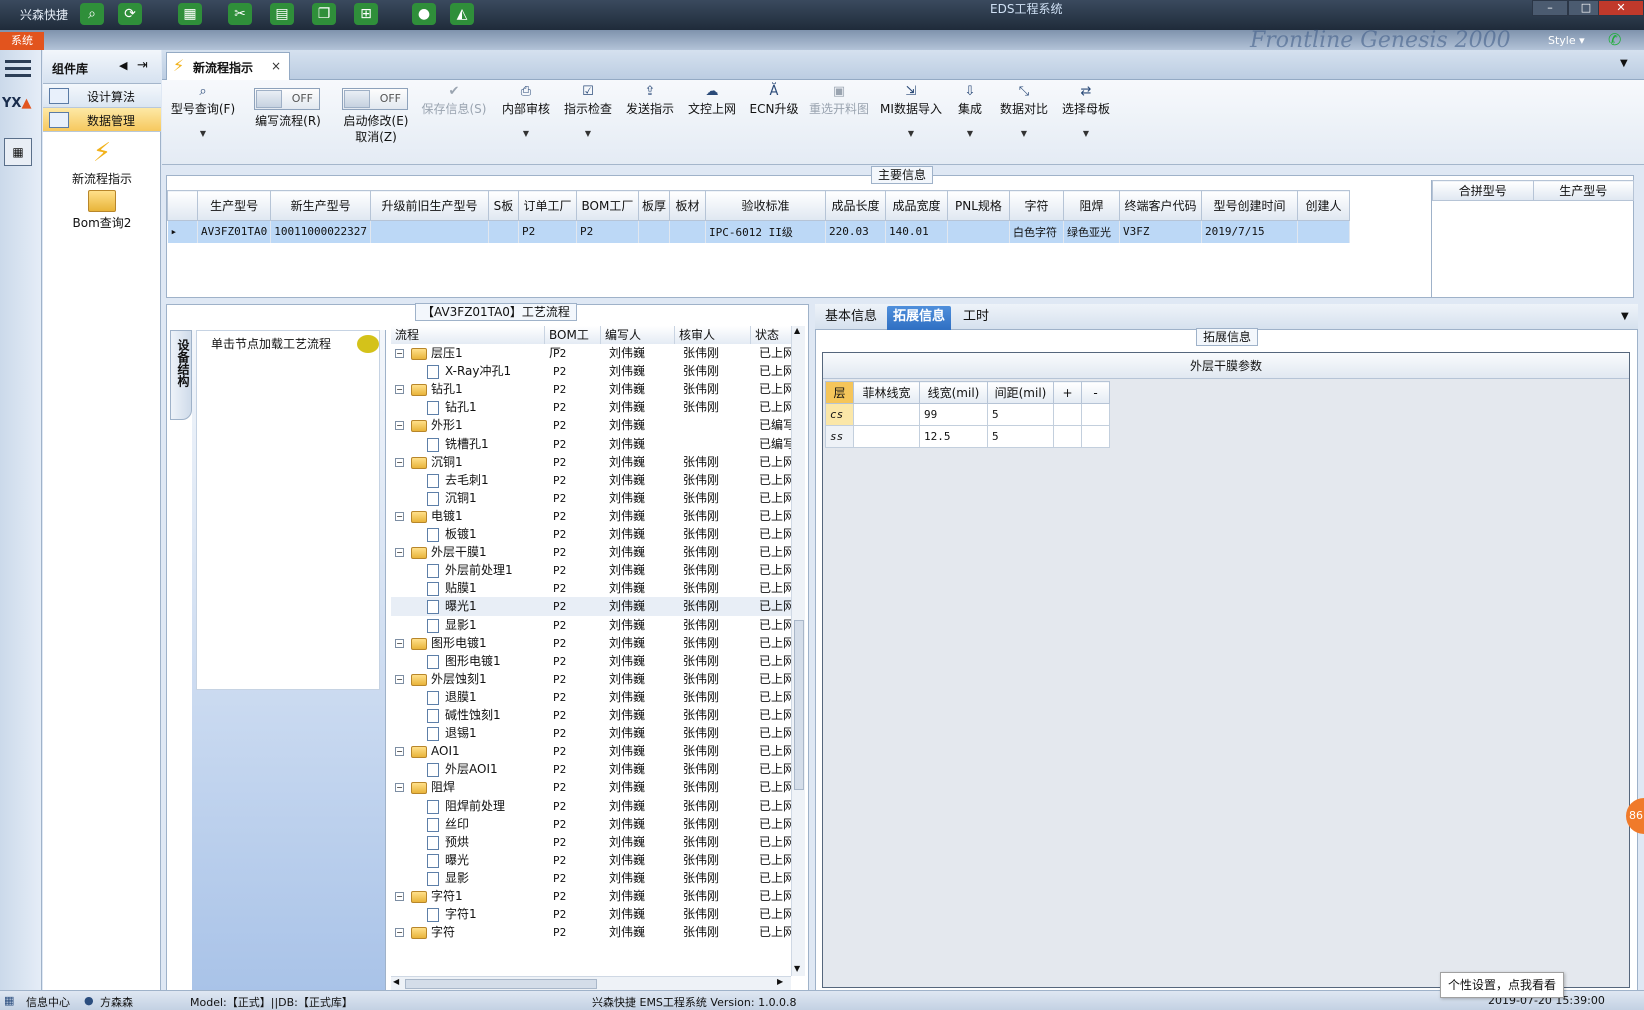  Describe the element at coordinates (468, 335) in the screenshot. I see `column-header-process: 流程` at that location.